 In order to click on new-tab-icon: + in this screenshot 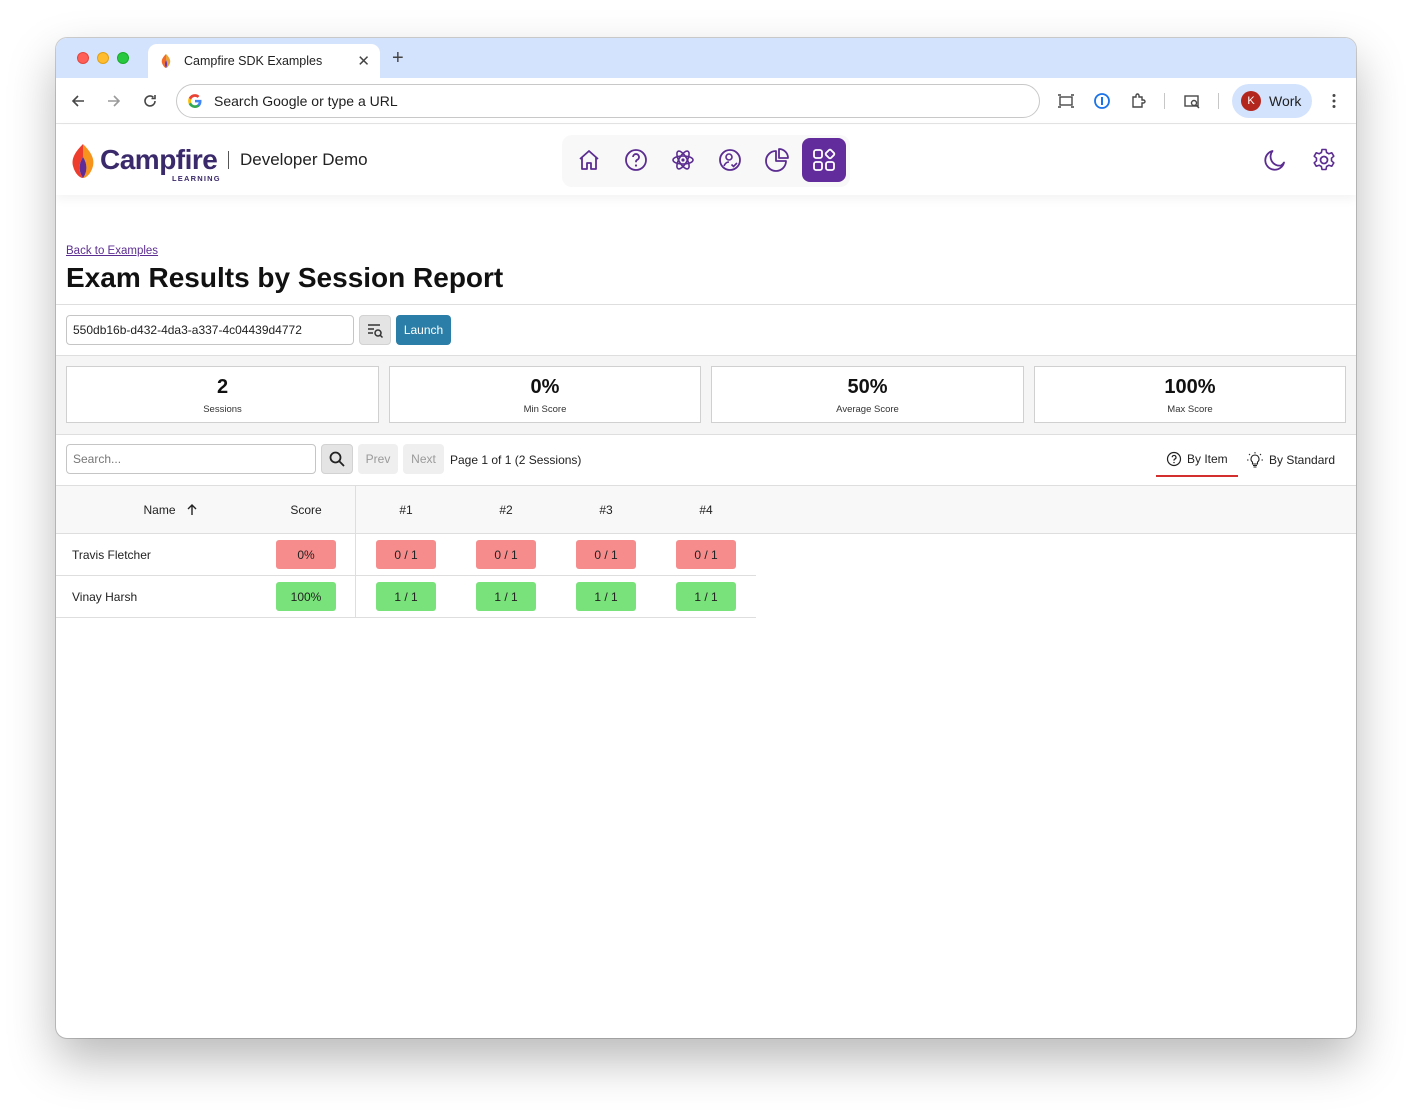, I will do `click(398, 58)`.